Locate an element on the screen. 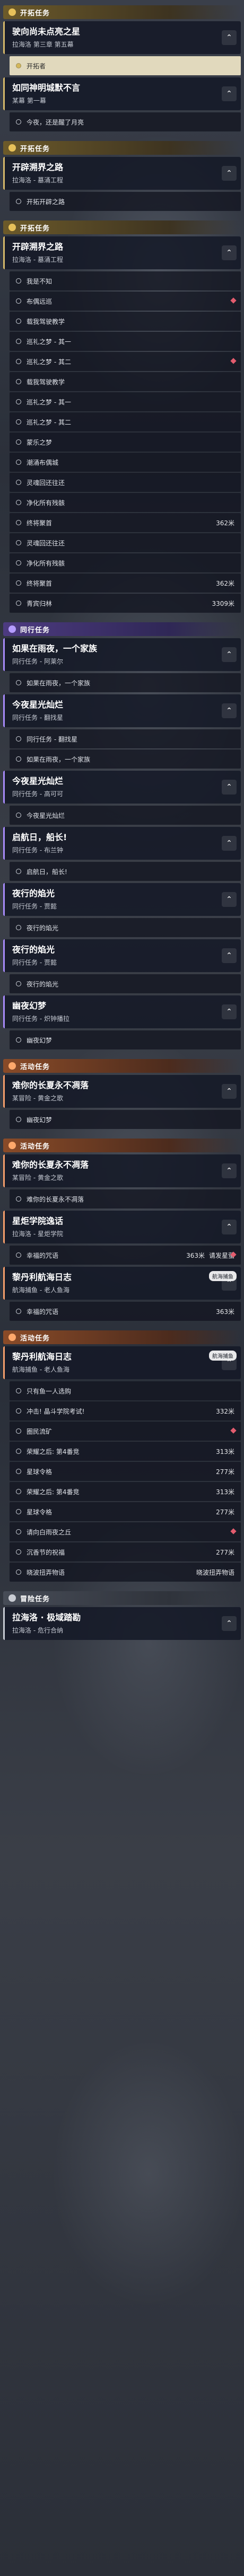 The width and height of the screenshot is (244, 2576). objective-row: 晓波扭弄物语 晓波扭弄物语 is located at coordinates (126, 1572).